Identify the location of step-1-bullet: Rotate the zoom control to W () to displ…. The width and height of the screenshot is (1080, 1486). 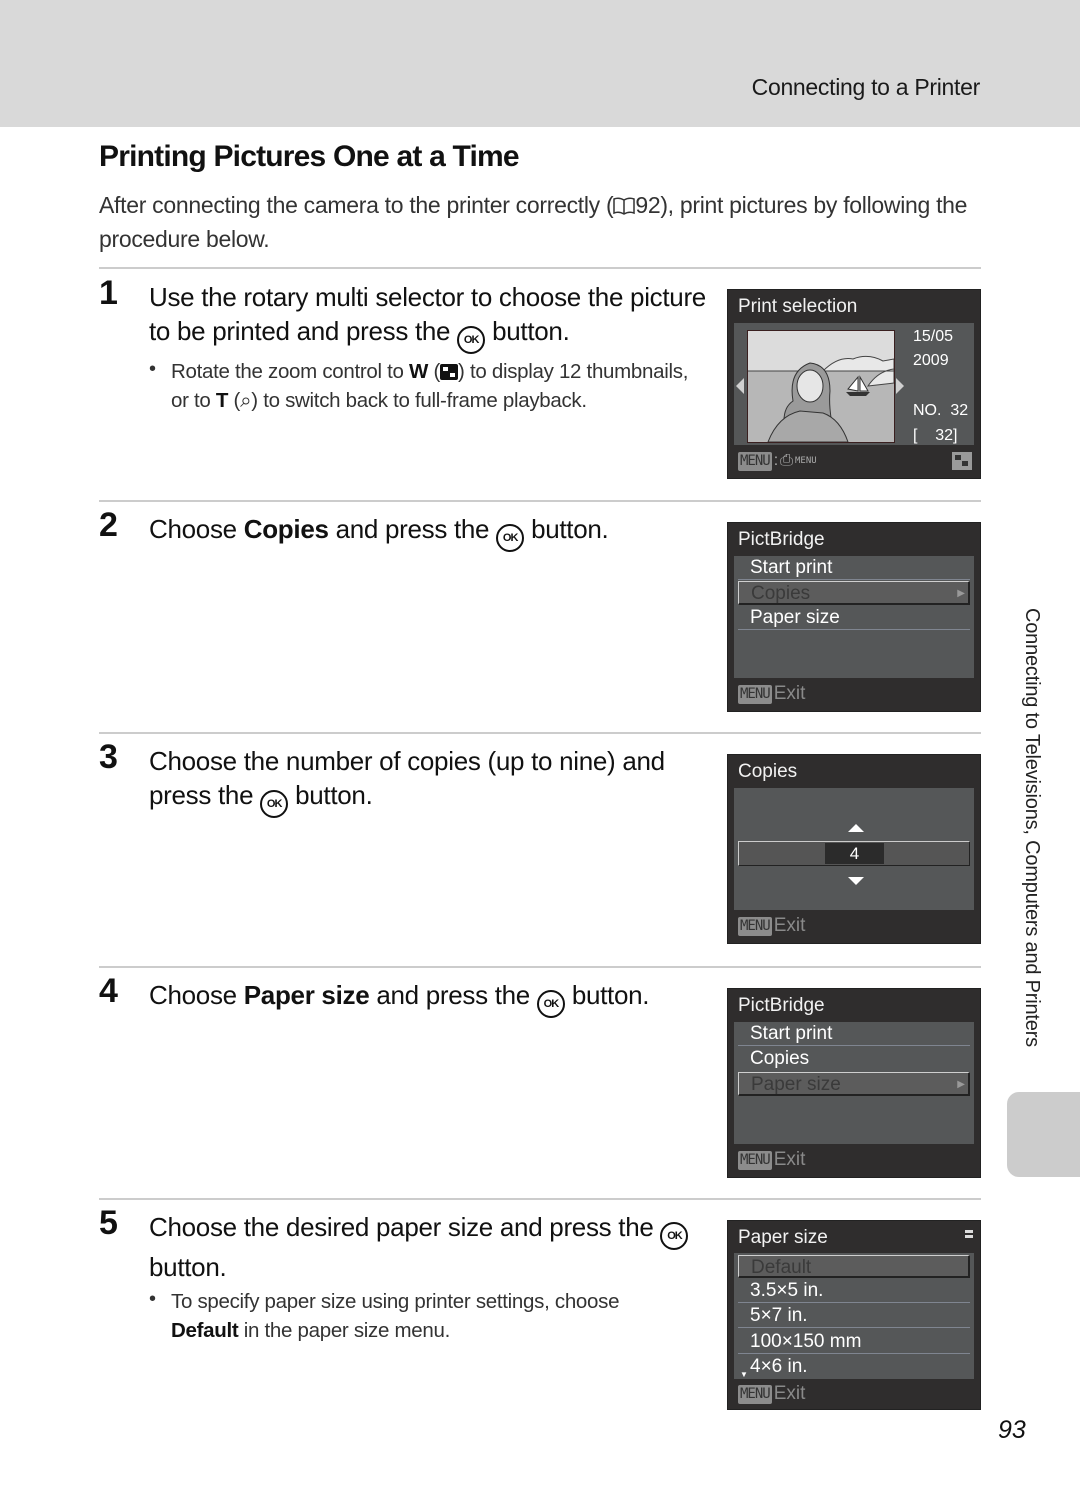
(431, 386).